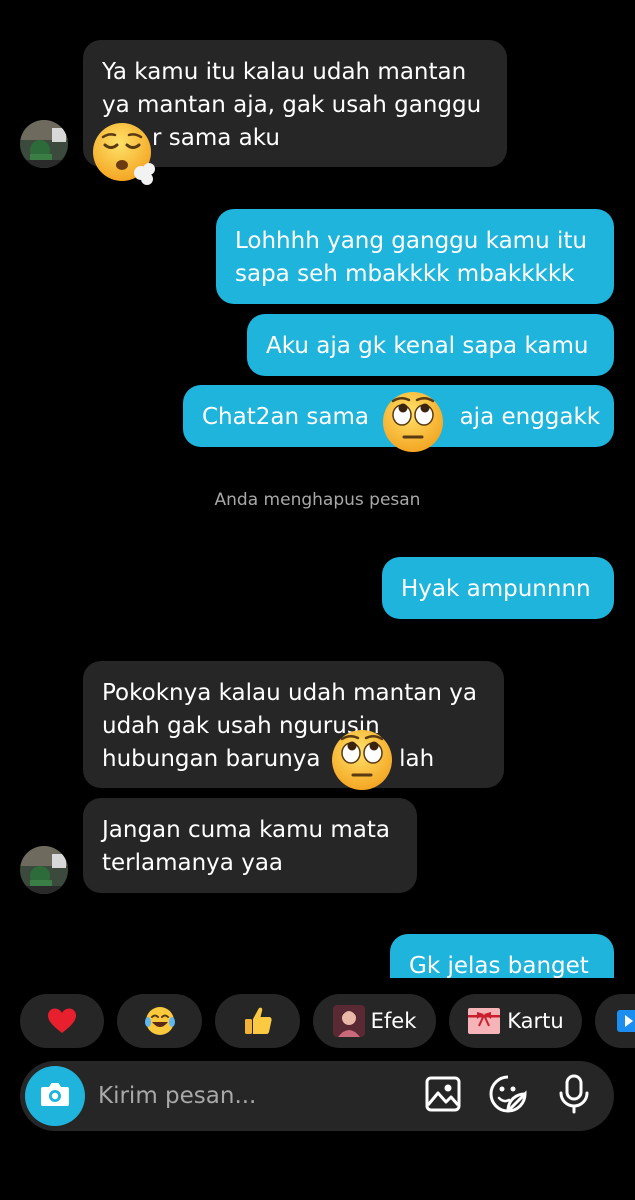  I want to click on outgoing-message: Hyak ampunnnn, so click(498, 588).